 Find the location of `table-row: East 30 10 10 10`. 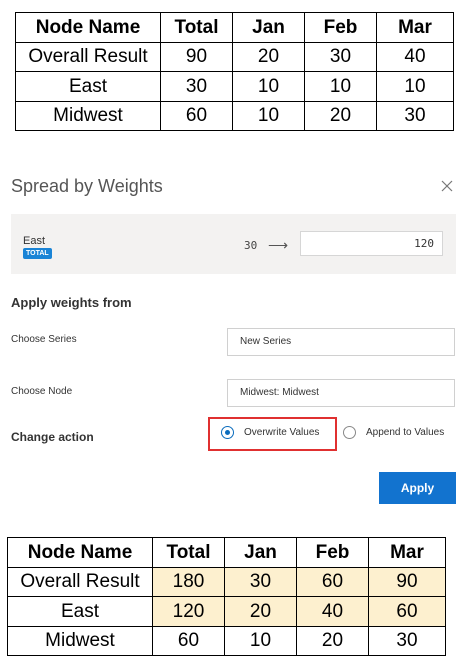

table-row: East 30 10 10 10 is located at coordinates (234, 86).